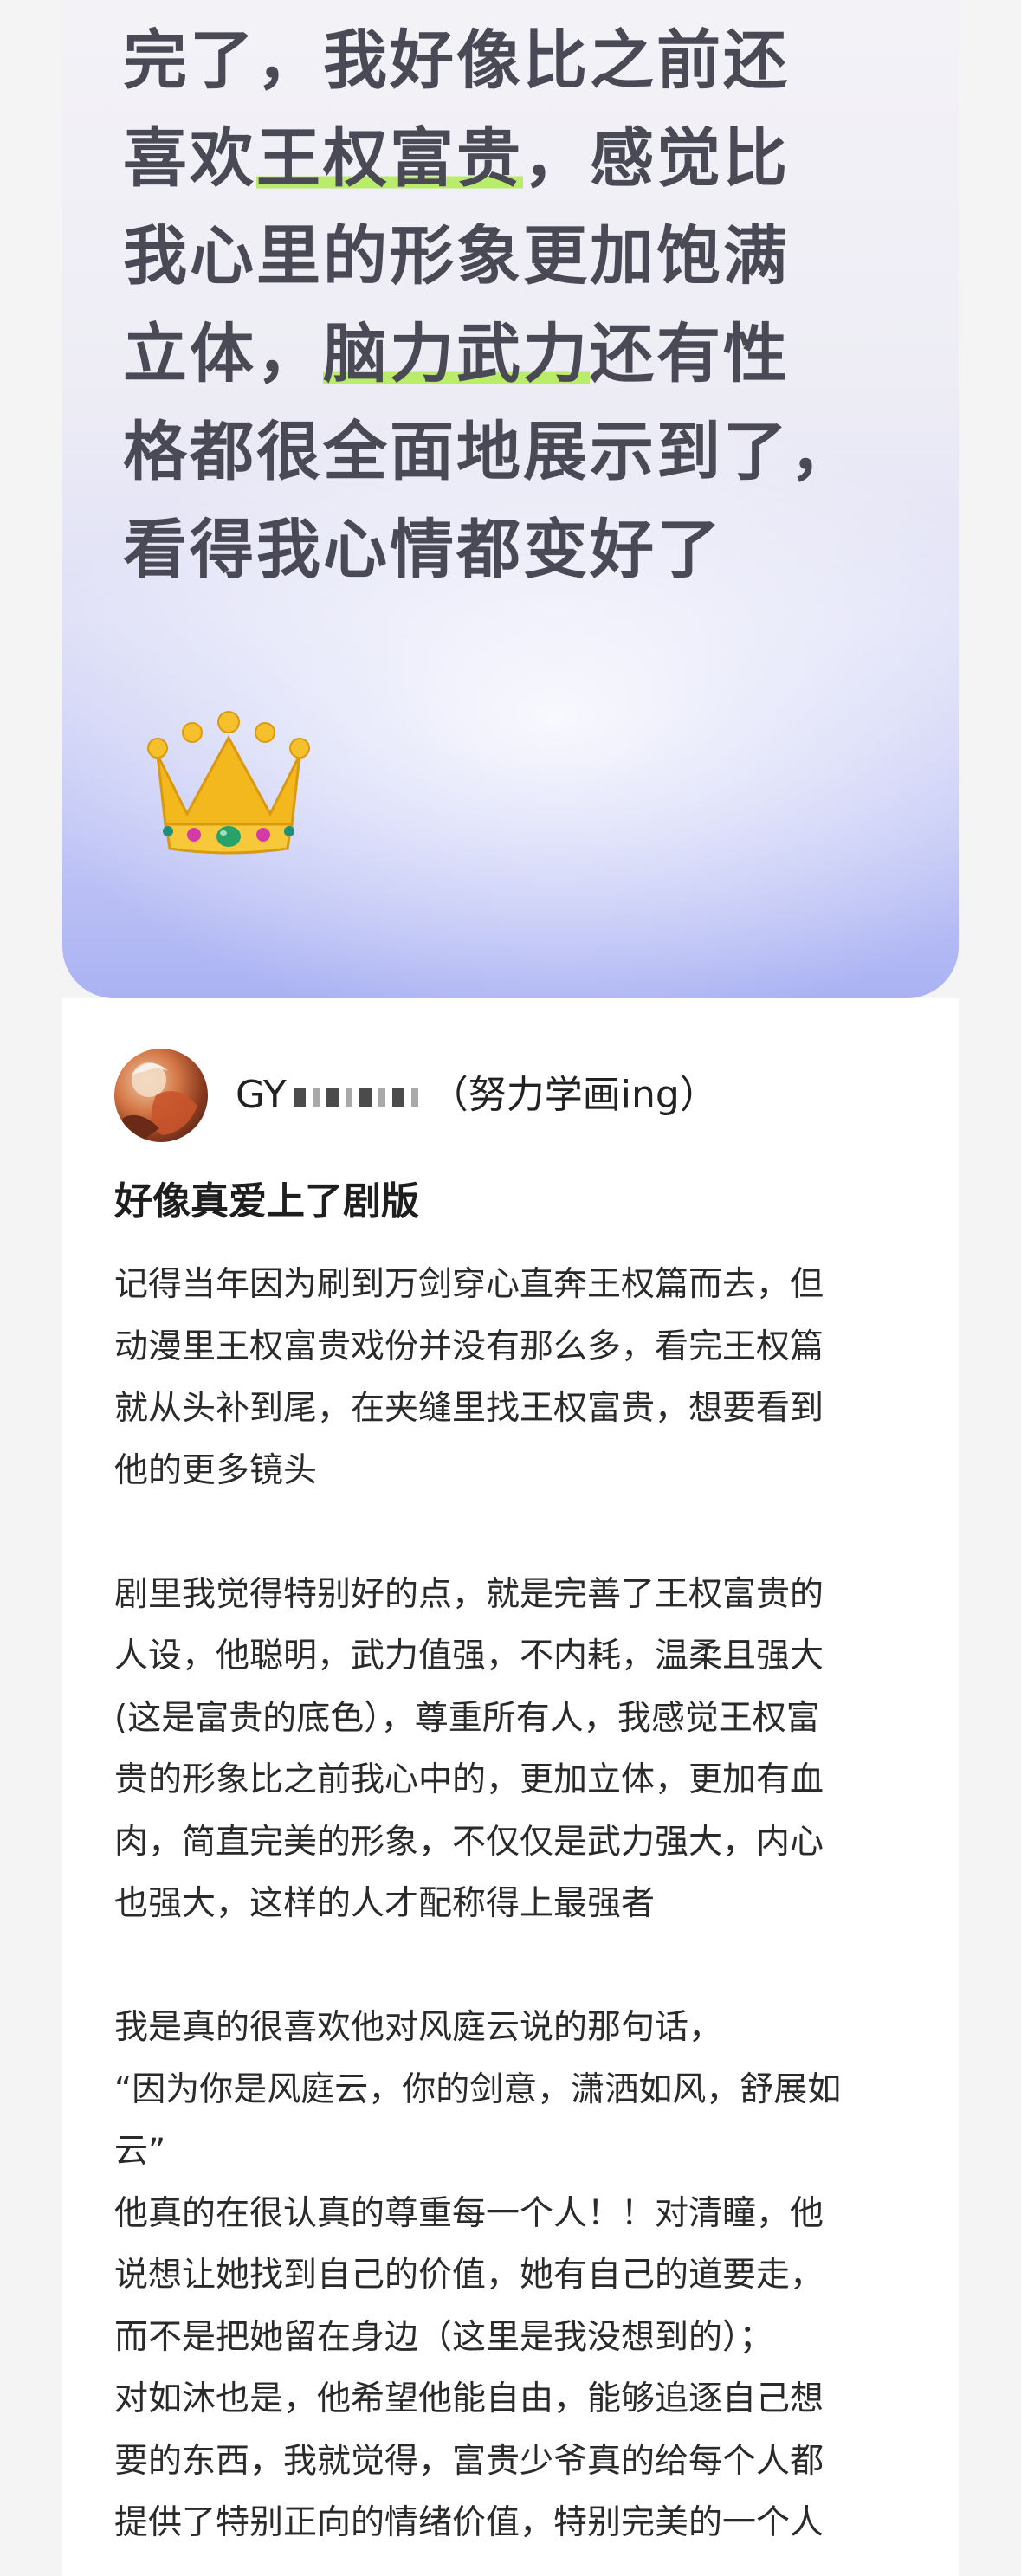 The image size is (1021, 2576). What do you see at coordinates (469, 2398) in the screenshot?
I see `body-line: 对如沐也是，他希望他能自由，能够追逐自己想` at bounding box center [469, 2398].